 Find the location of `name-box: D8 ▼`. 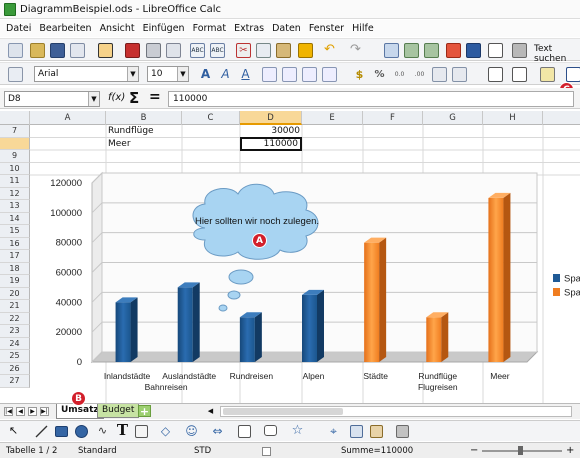

name-box: D8 ▼ is located at coordinates (52, 99).